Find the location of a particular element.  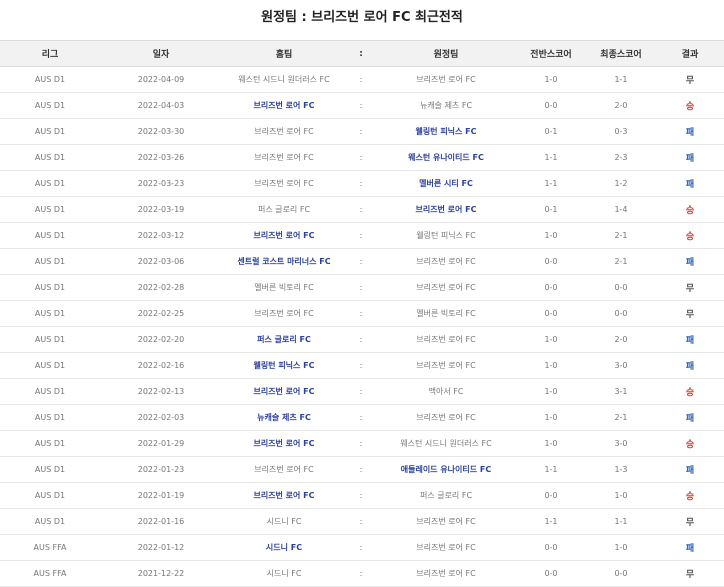

header-date: 일자 is located at coordinates (161, 53).